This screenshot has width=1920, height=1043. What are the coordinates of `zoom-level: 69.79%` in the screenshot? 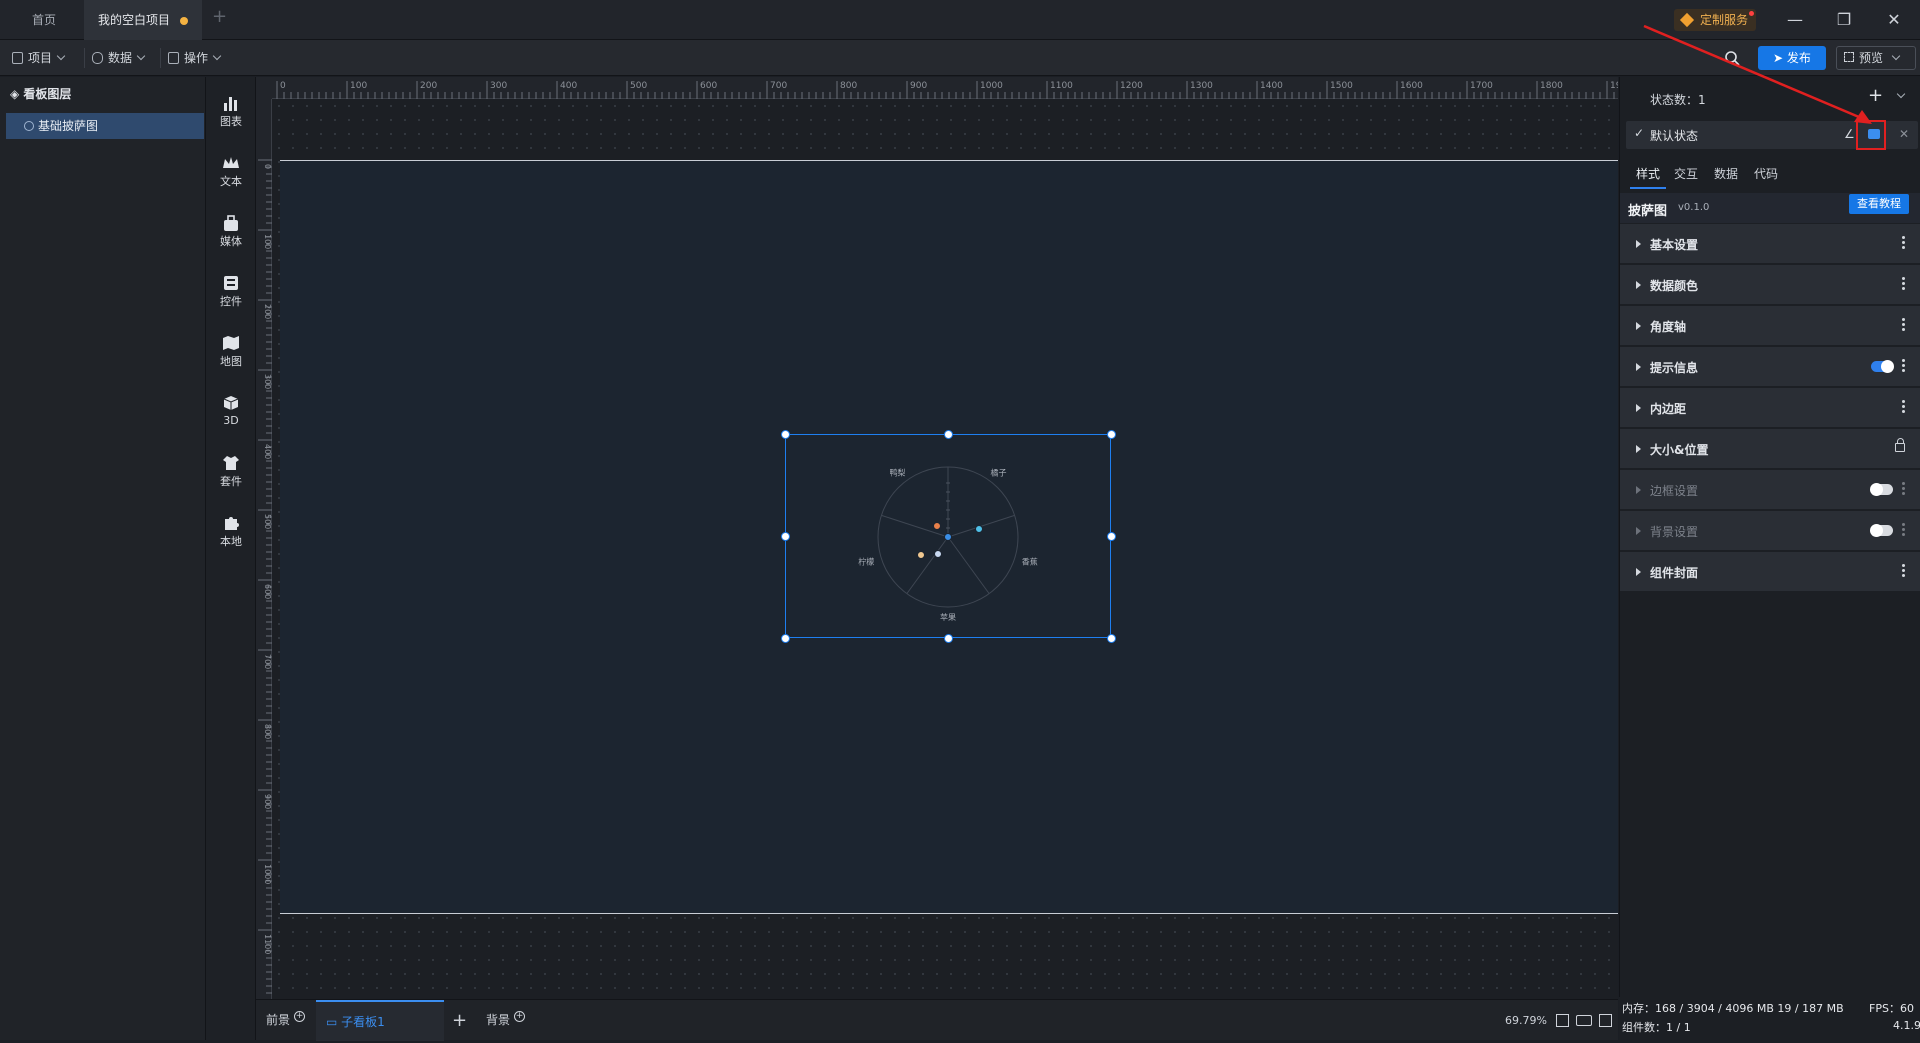 It's located at (1526, 1020).